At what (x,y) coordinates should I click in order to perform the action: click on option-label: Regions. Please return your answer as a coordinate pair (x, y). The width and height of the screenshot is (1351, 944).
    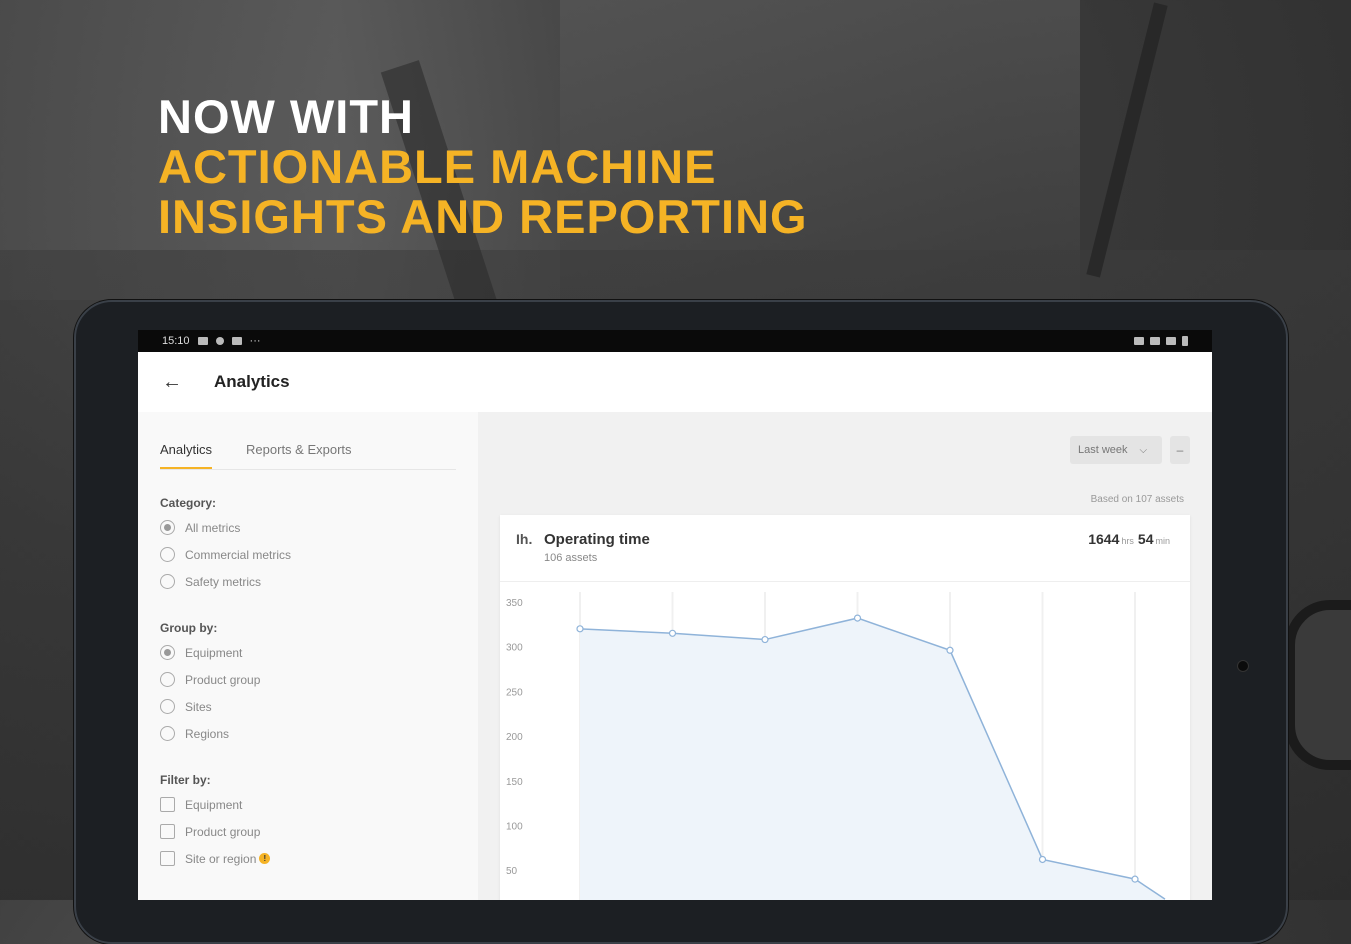
    Looking at the image, I should click on (207, 733).